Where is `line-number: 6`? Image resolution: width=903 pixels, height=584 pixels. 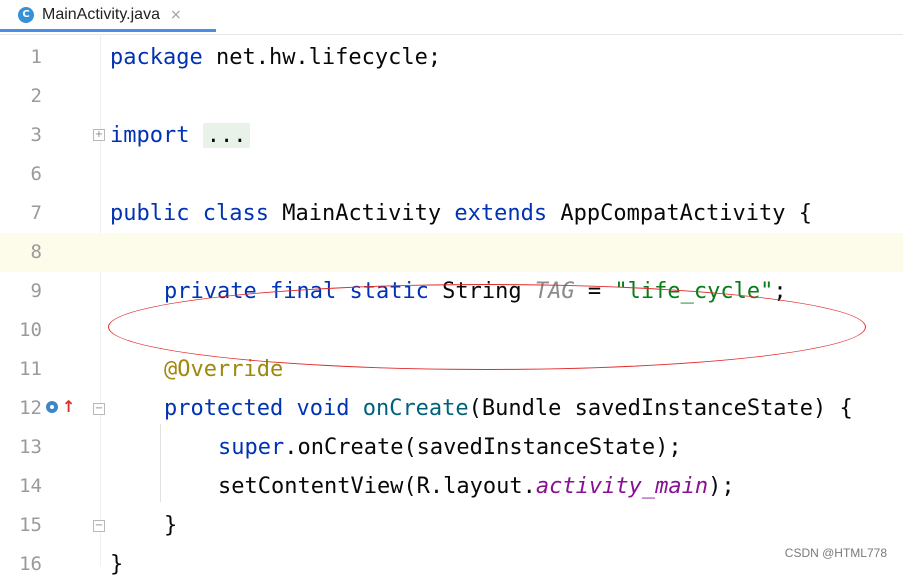
line-number: 6 is located at coordinates (36, 174).